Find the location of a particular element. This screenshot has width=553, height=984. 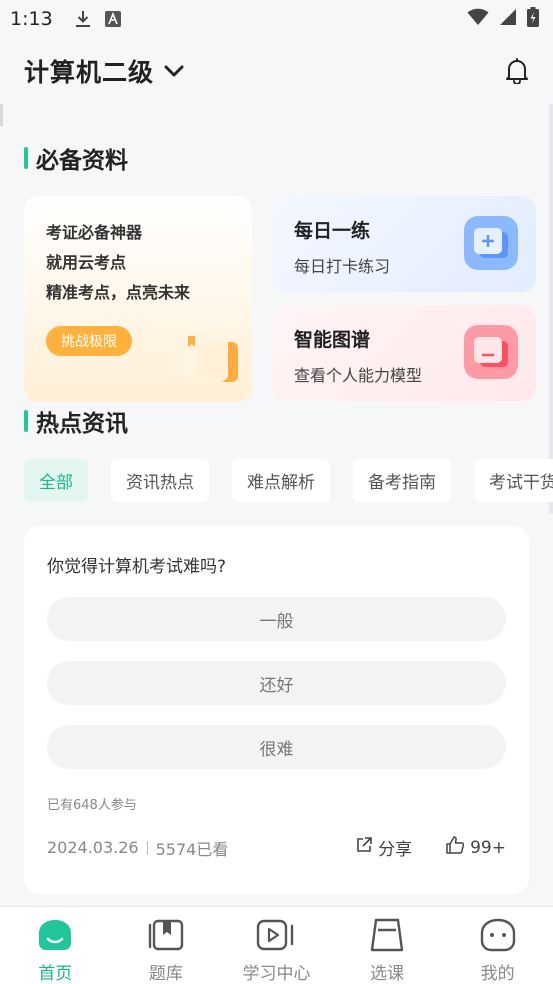

nav-question-bank-label: 题库 is located at coordinates (165, 974).